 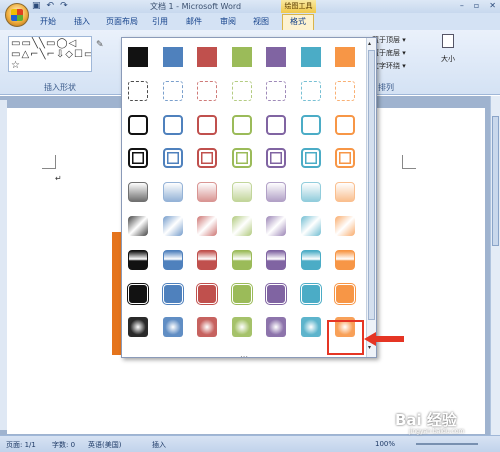 I want to click on zoom-slider, so click(x=447, y=444).